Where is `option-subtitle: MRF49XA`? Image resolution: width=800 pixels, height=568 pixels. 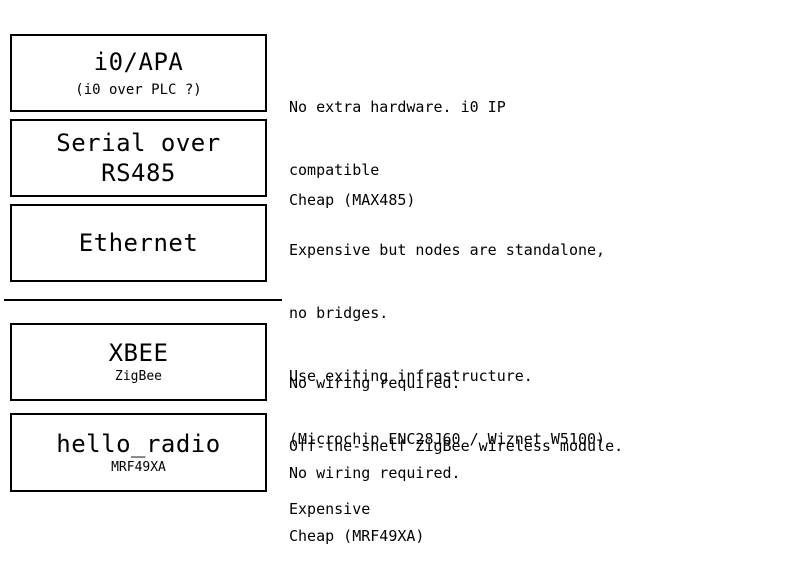
option-subtitle: MRF49XA is located at coordinates (138, 467).